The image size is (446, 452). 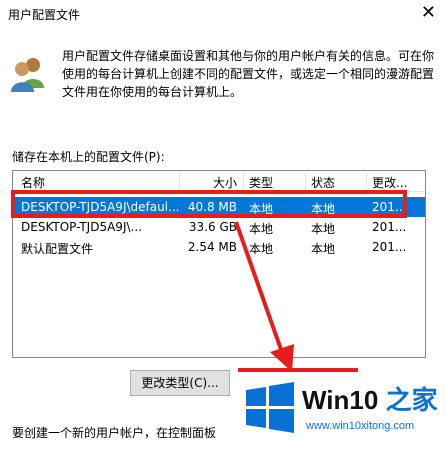 I want to click on watermark-brand: Win10 之家, so click(x=370, y=398).